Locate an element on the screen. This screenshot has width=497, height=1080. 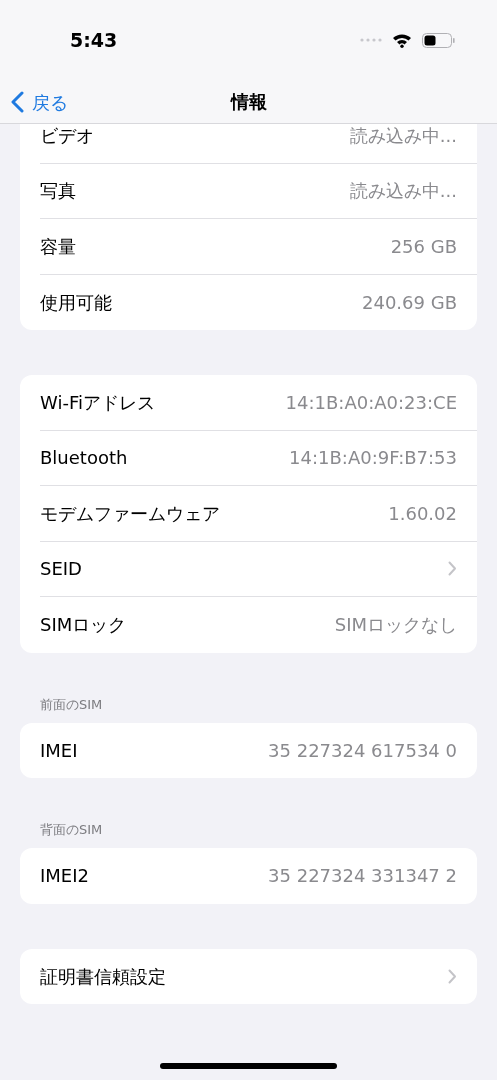
battery-icon is located at coordinates (438, 40).